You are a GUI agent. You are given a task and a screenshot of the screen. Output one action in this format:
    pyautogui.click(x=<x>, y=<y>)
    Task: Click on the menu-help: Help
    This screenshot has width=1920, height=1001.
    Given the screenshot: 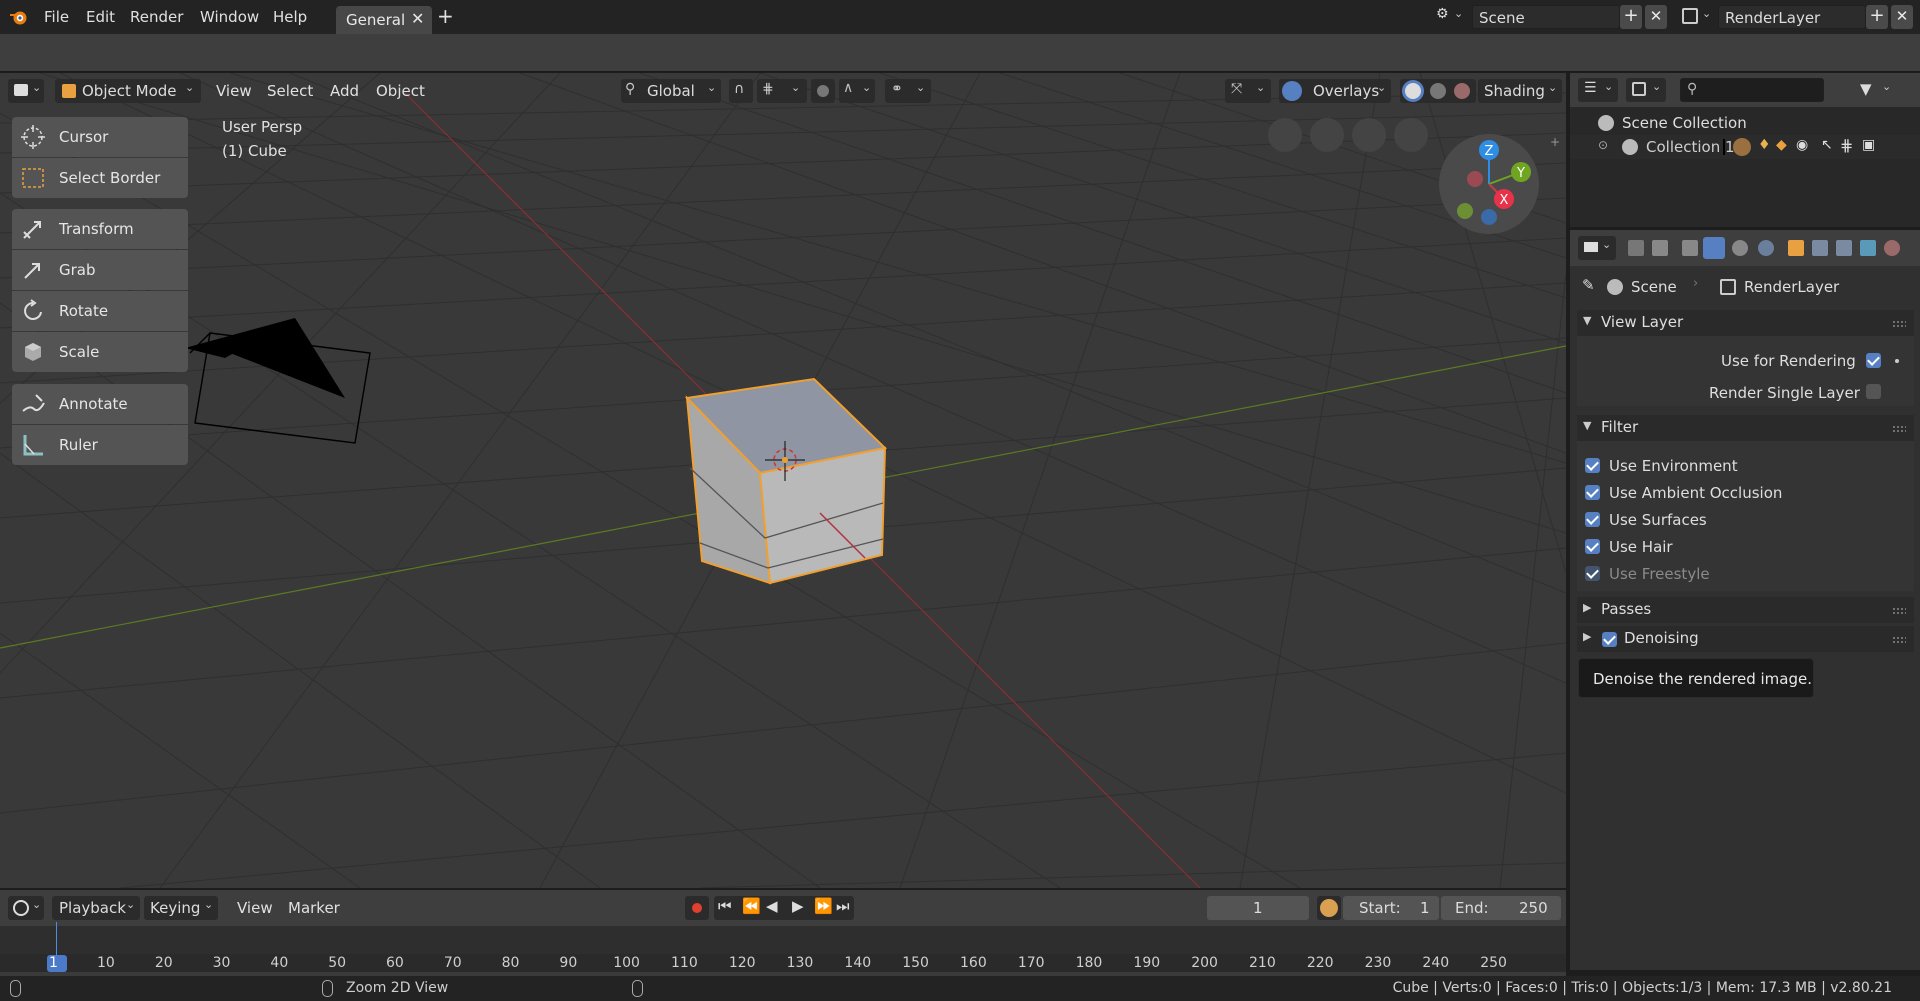 What is the action you would take?
    pyautogui.click(x=290, y=17)
    